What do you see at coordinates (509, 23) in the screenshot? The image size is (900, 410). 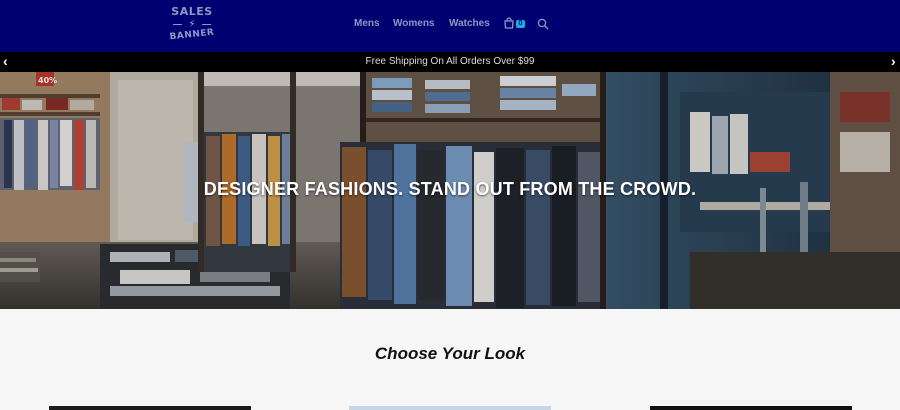 I see `shopping-bag-icon` at bounding box center [509, 23].